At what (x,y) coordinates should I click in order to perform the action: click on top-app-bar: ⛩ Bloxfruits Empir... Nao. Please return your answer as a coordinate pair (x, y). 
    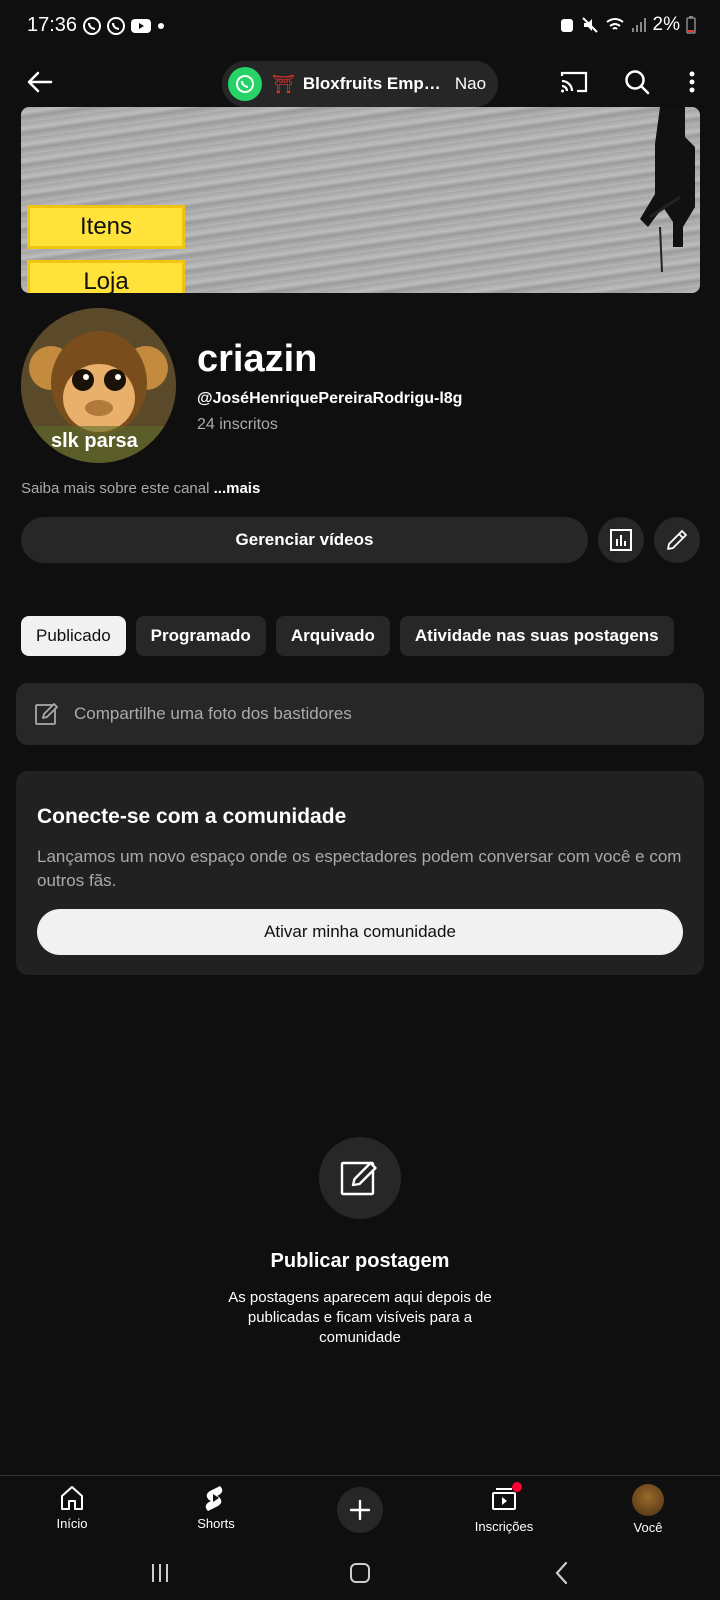
    Looking at the image, I should click on (360, 82).